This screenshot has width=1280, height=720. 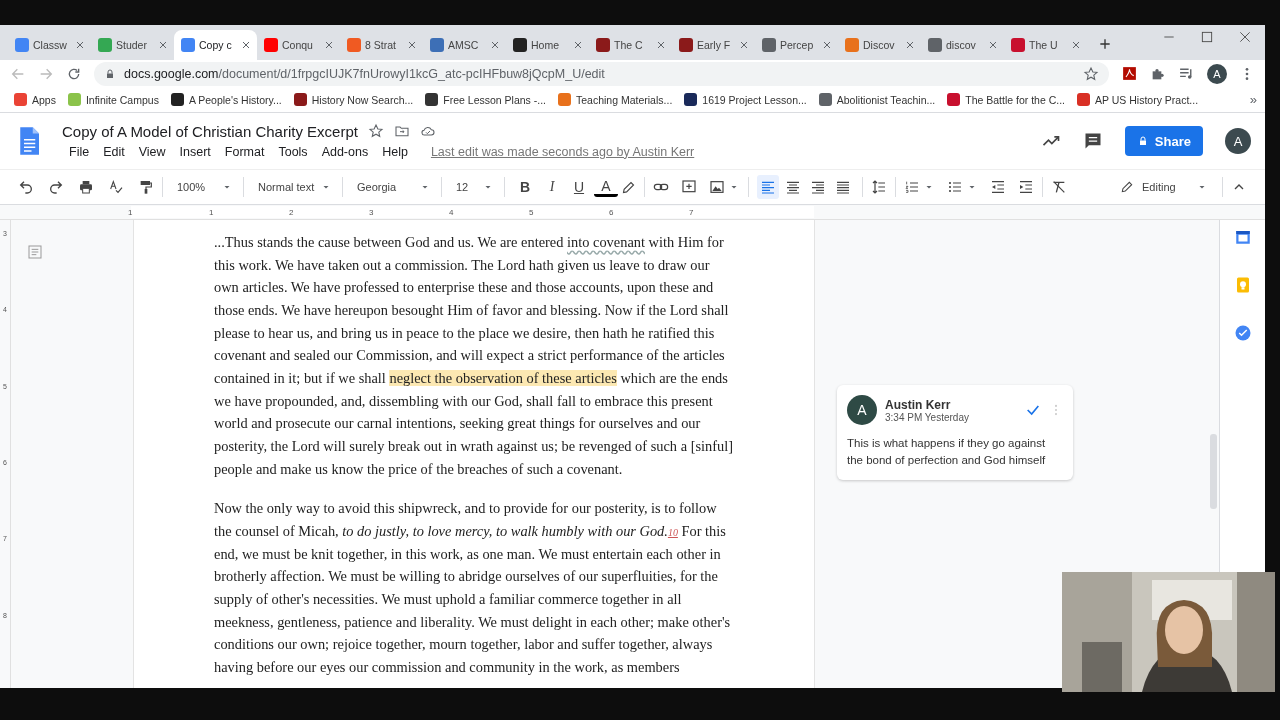 What do you see at coordinates (49, 45) in the screenshot?
I see `browser-tab: Classw` at bounding box center [49, 45].